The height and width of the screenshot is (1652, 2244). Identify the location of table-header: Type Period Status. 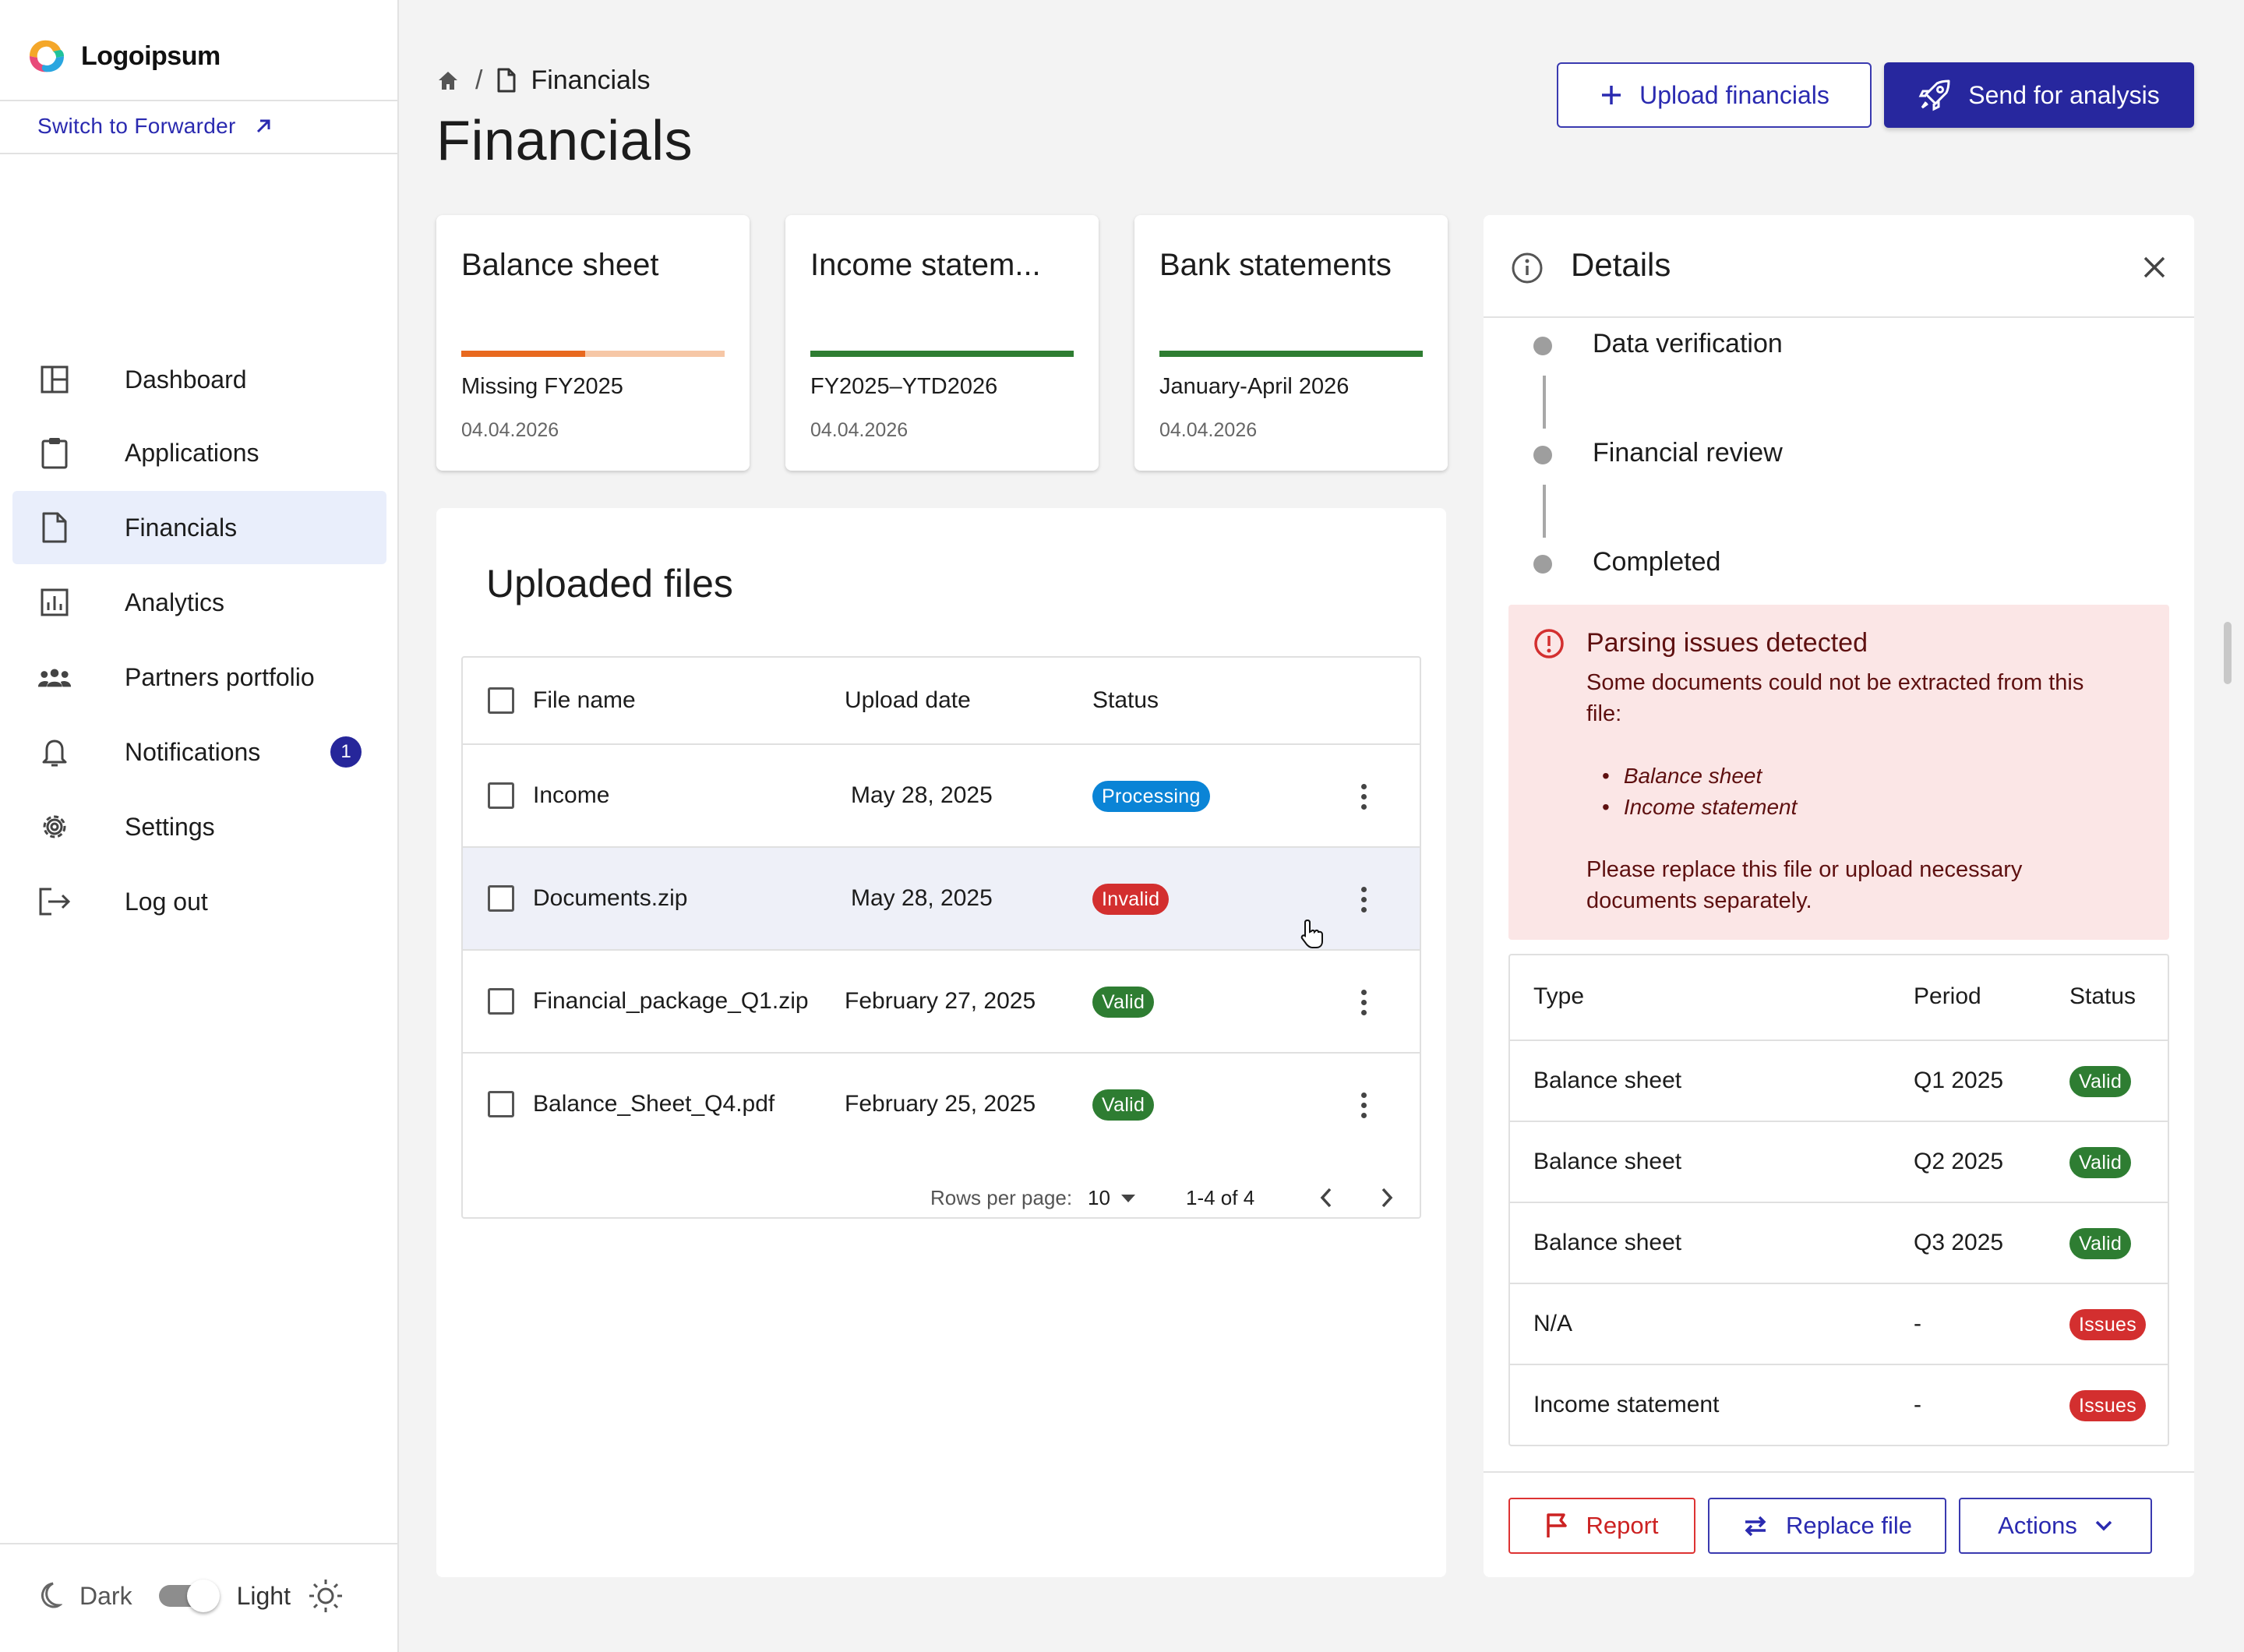
(1839, 998).